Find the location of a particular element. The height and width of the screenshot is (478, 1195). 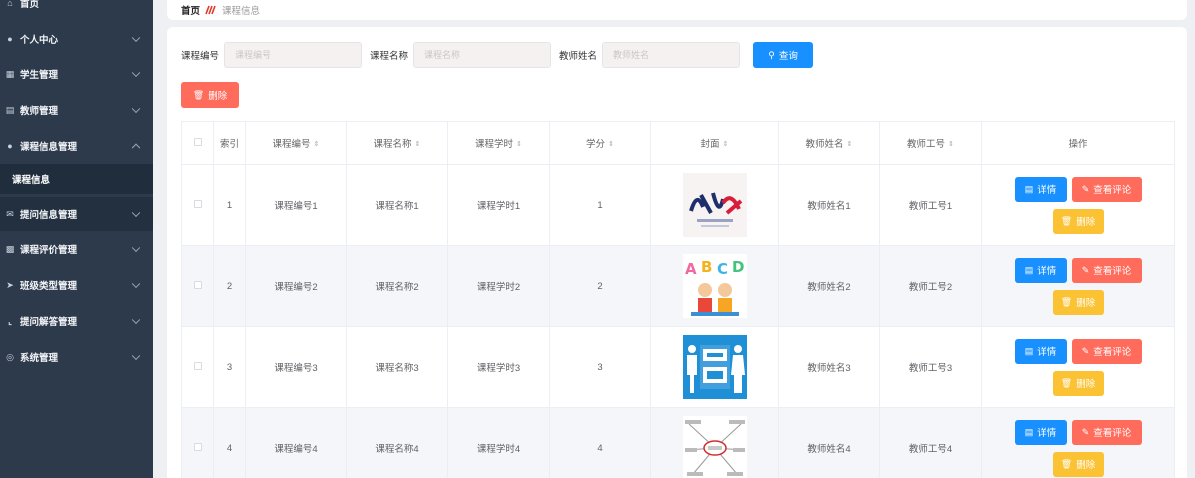

search-button: ⚲ 查询 is located at coordinates (783, 55).